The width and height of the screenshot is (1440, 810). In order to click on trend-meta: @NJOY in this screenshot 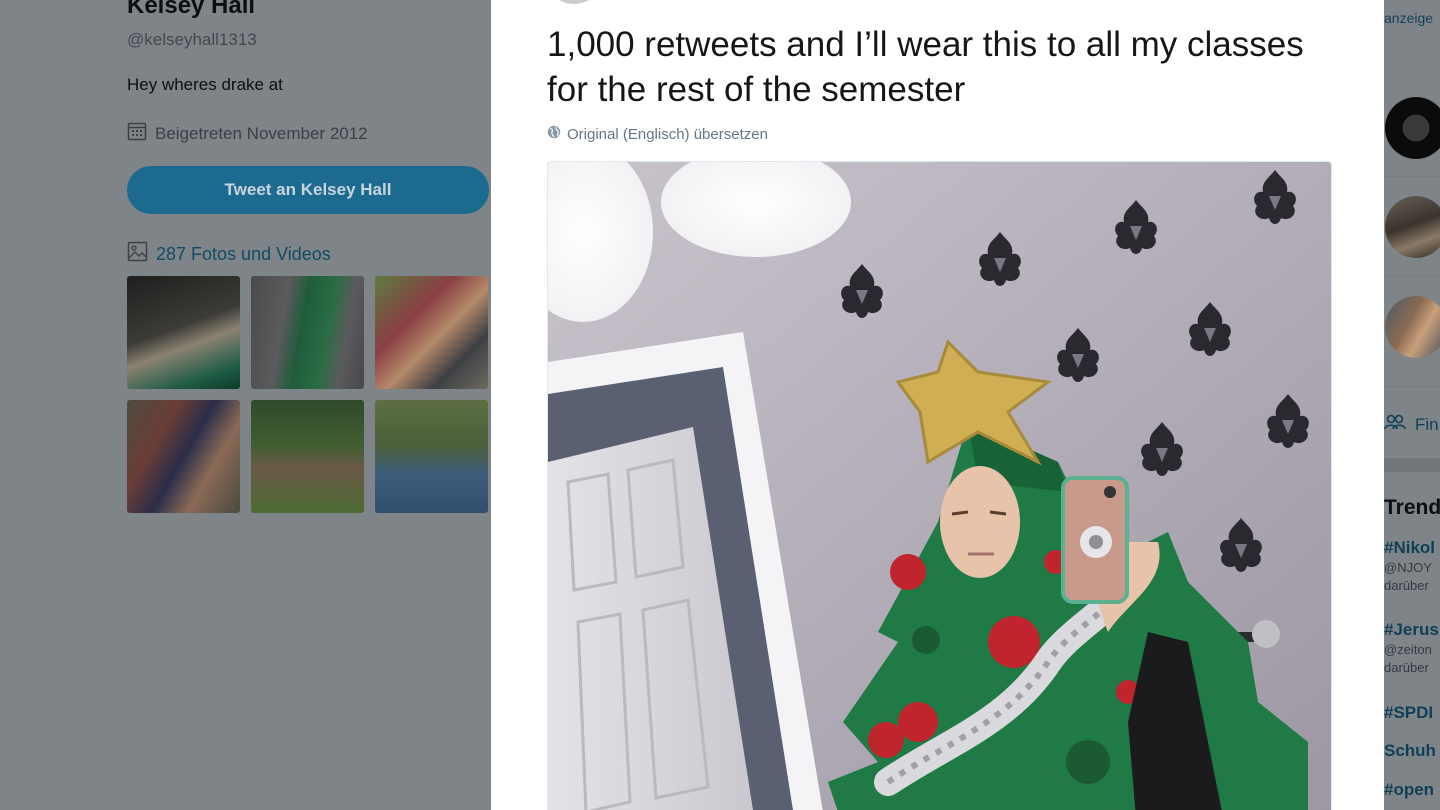, I will do `click(1408, 567)`.